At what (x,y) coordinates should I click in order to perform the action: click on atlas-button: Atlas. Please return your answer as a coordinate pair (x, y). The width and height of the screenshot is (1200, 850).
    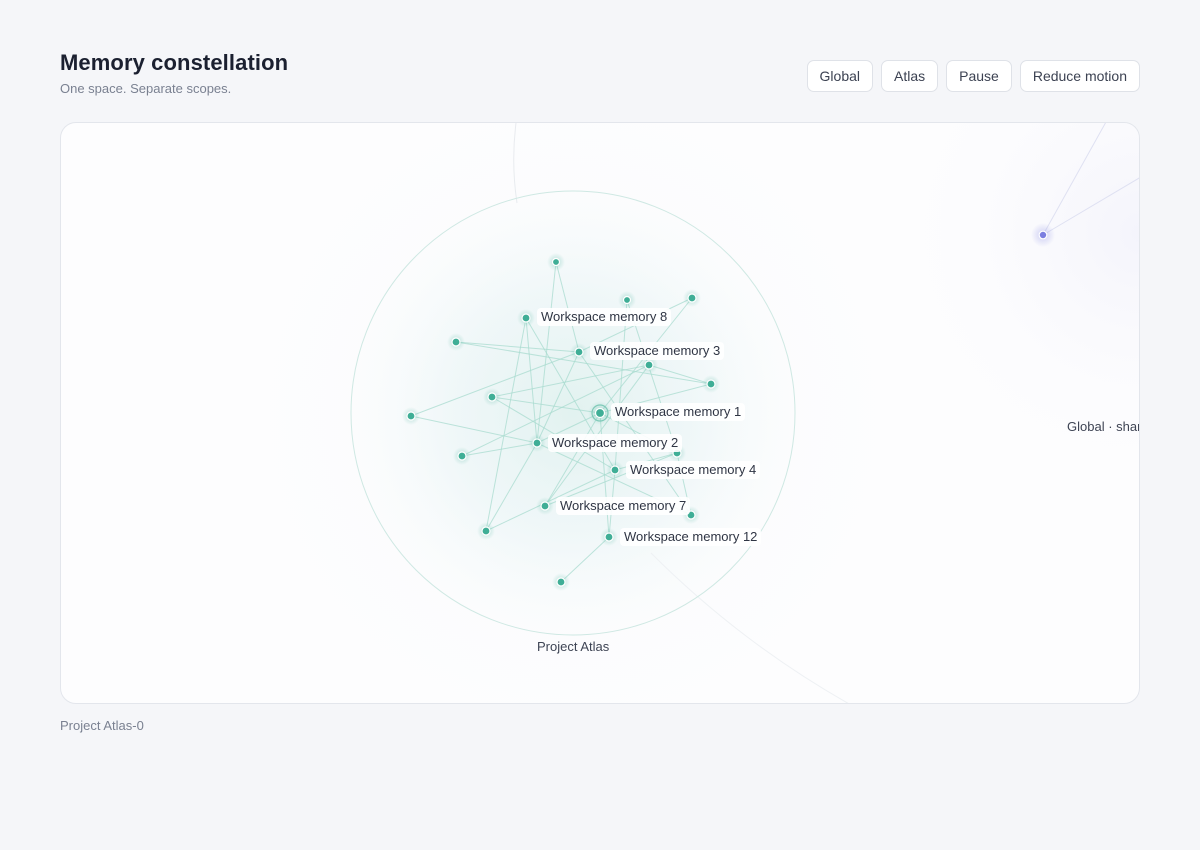
    Looking at the image, I should click on (910, 76).